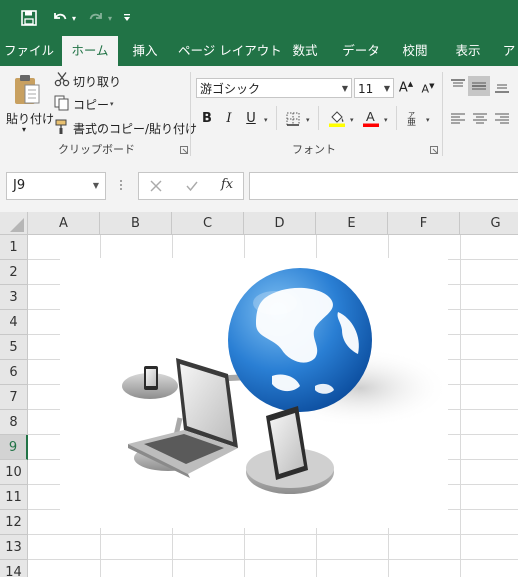 The width and height of the screenshot is (518, 577). I want to click on fill-color-icon, so click(337, 119).